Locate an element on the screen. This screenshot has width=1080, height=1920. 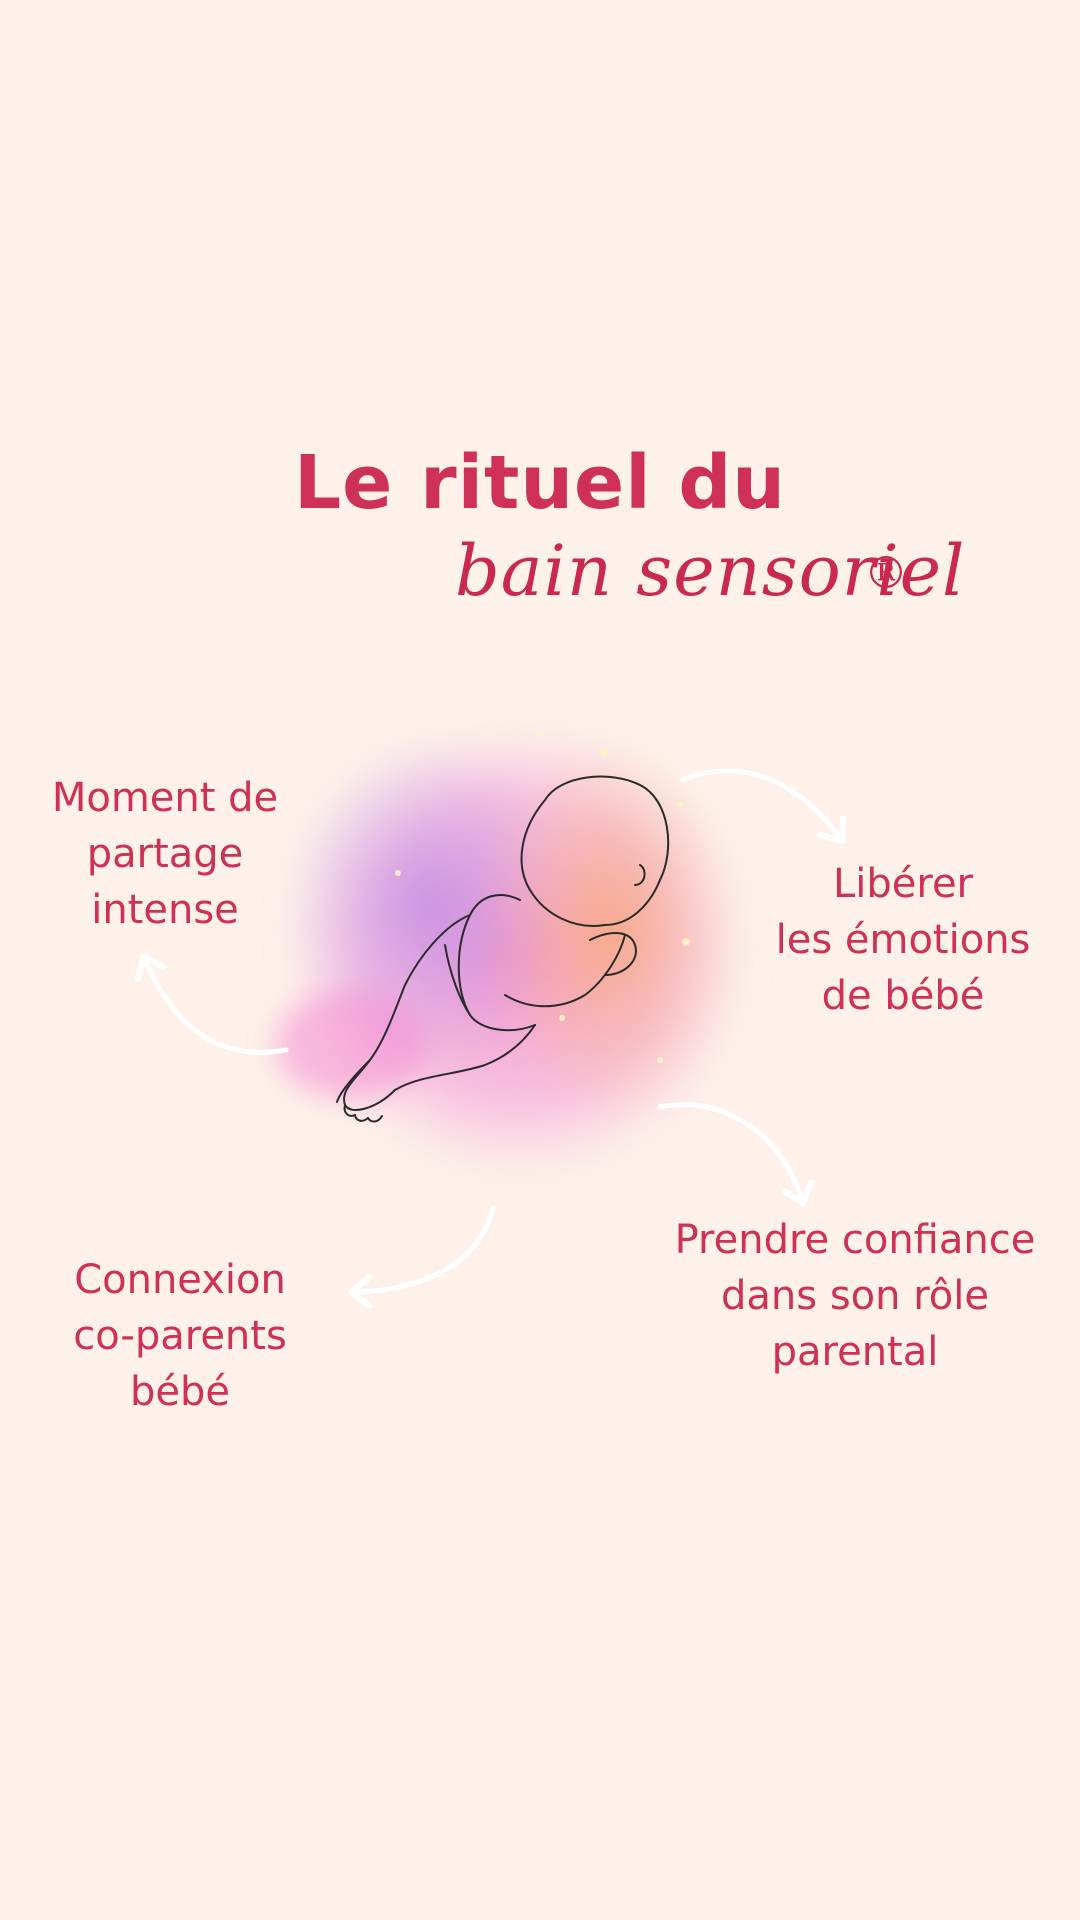
benefit-moment-de-partage: Moment de partage intense is located at coordinates (165, 854).